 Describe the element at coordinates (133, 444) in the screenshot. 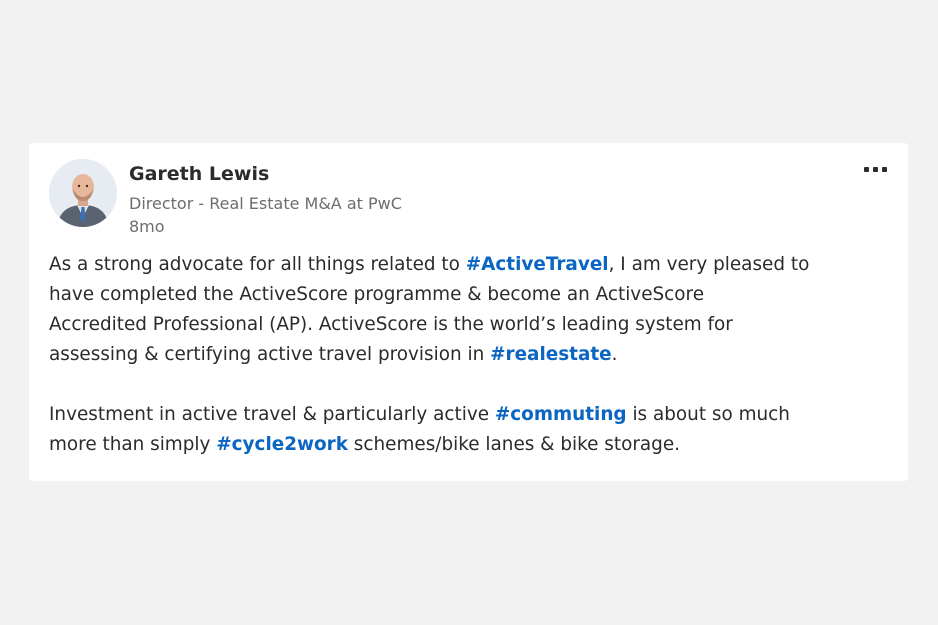

I see `post-text-segment: more than simply` at that location.